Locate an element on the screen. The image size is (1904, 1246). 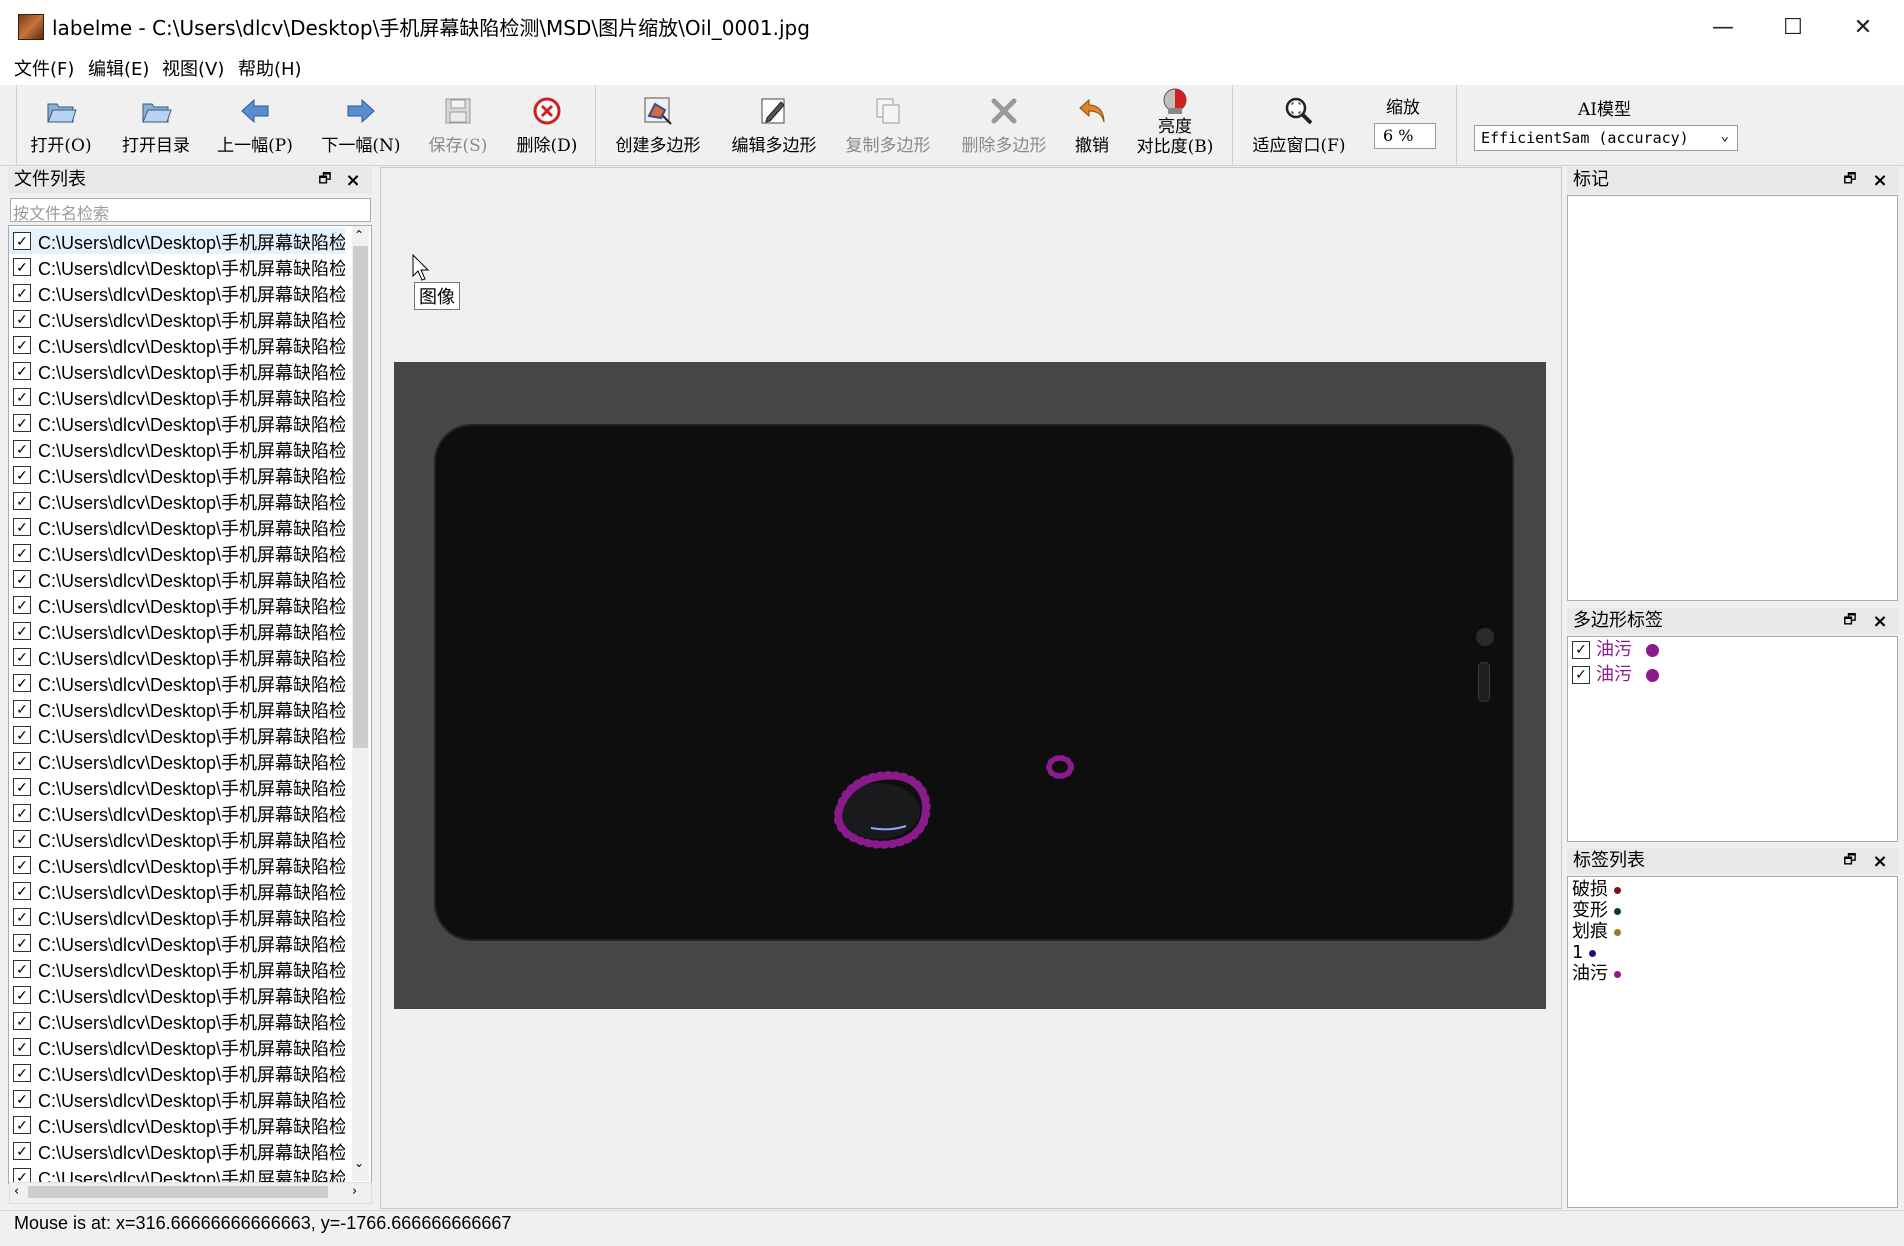
label-list-item: 破损 is located at coordinates (1596, 889).